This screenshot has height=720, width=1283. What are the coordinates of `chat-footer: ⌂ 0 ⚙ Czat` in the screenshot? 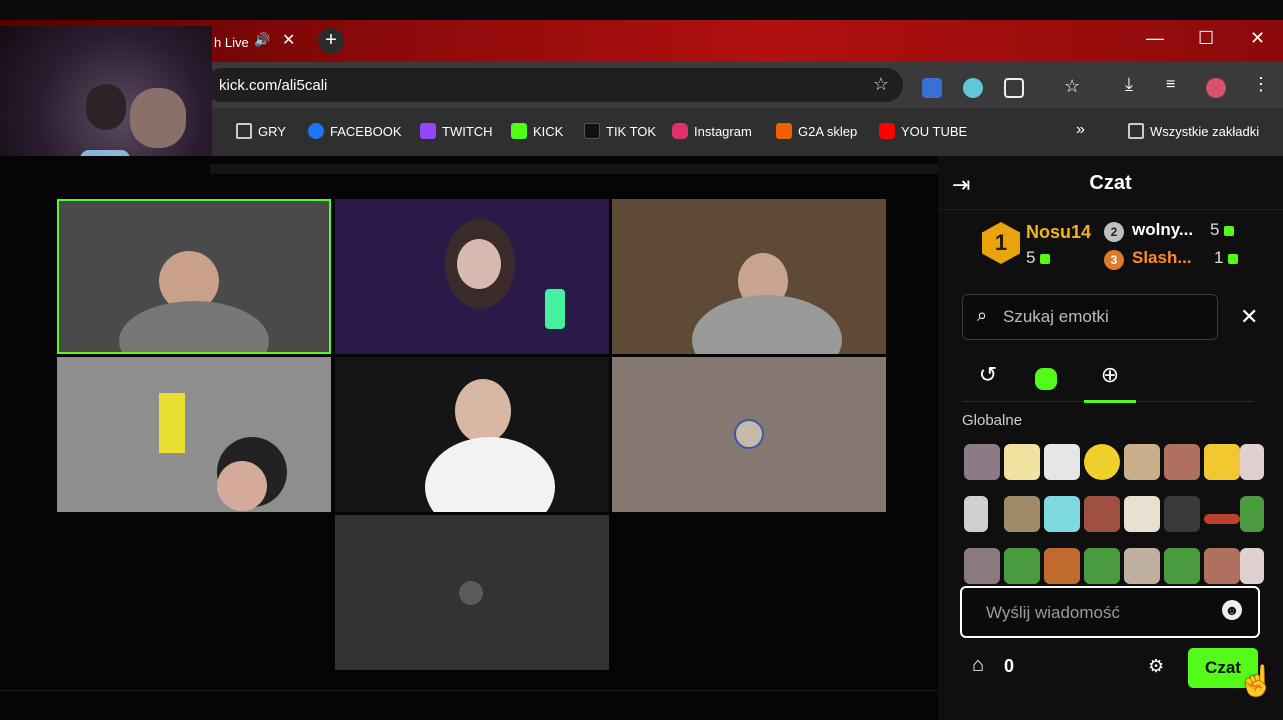 It's located at (1110, 667).